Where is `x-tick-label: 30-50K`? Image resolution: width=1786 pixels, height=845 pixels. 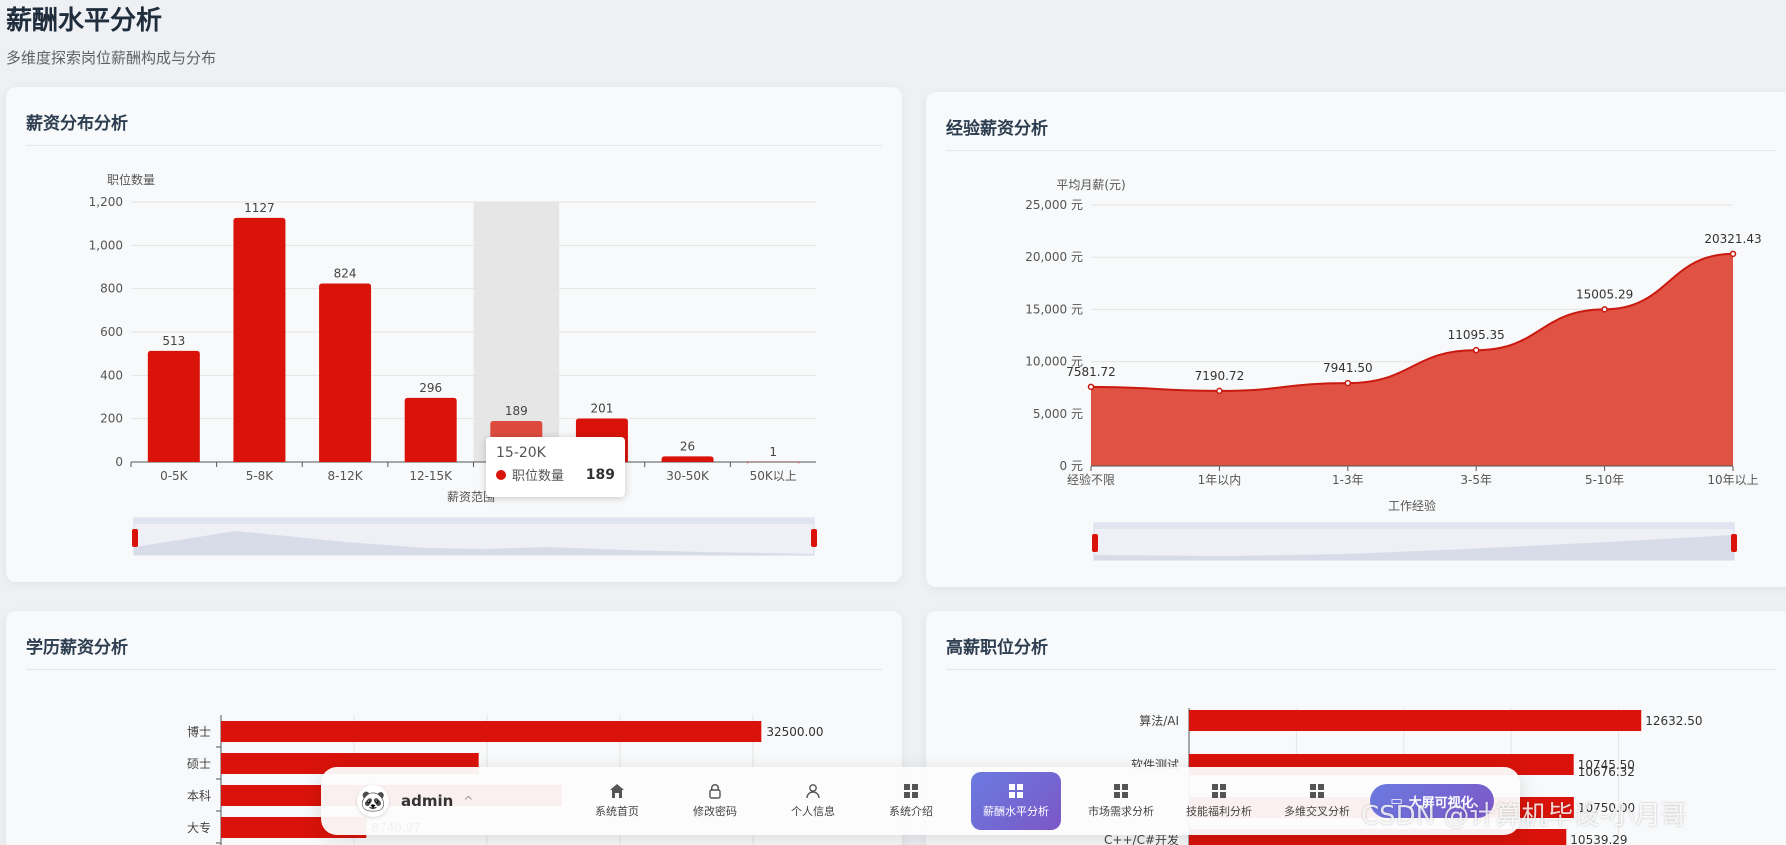
x-tick-label: 30-50K is located at coordinates (688, 476).